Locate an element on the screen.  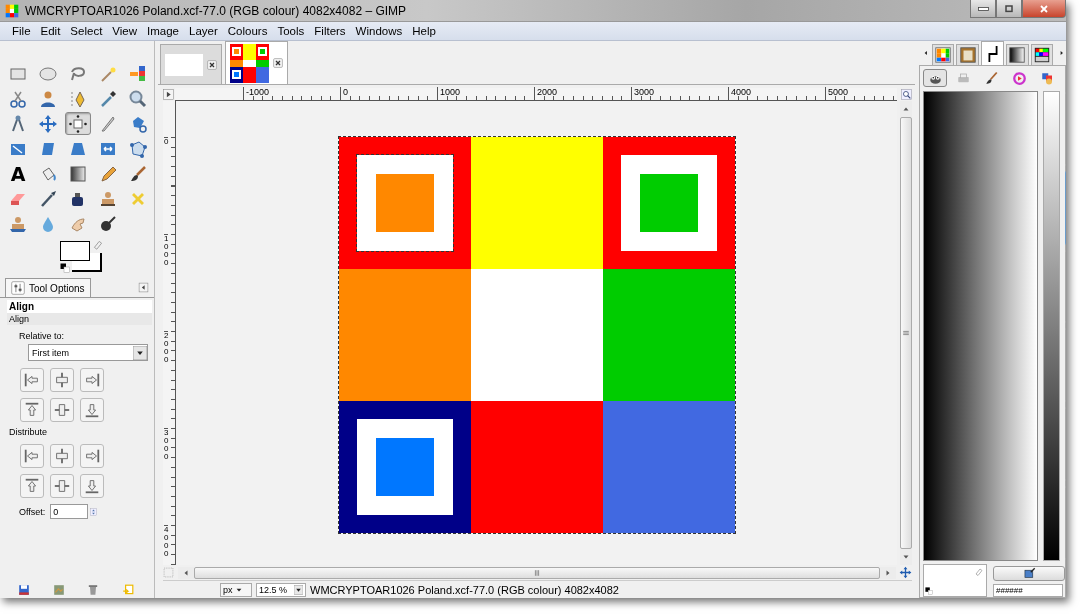
airbrush-icon is located at coordinates (48, 198).